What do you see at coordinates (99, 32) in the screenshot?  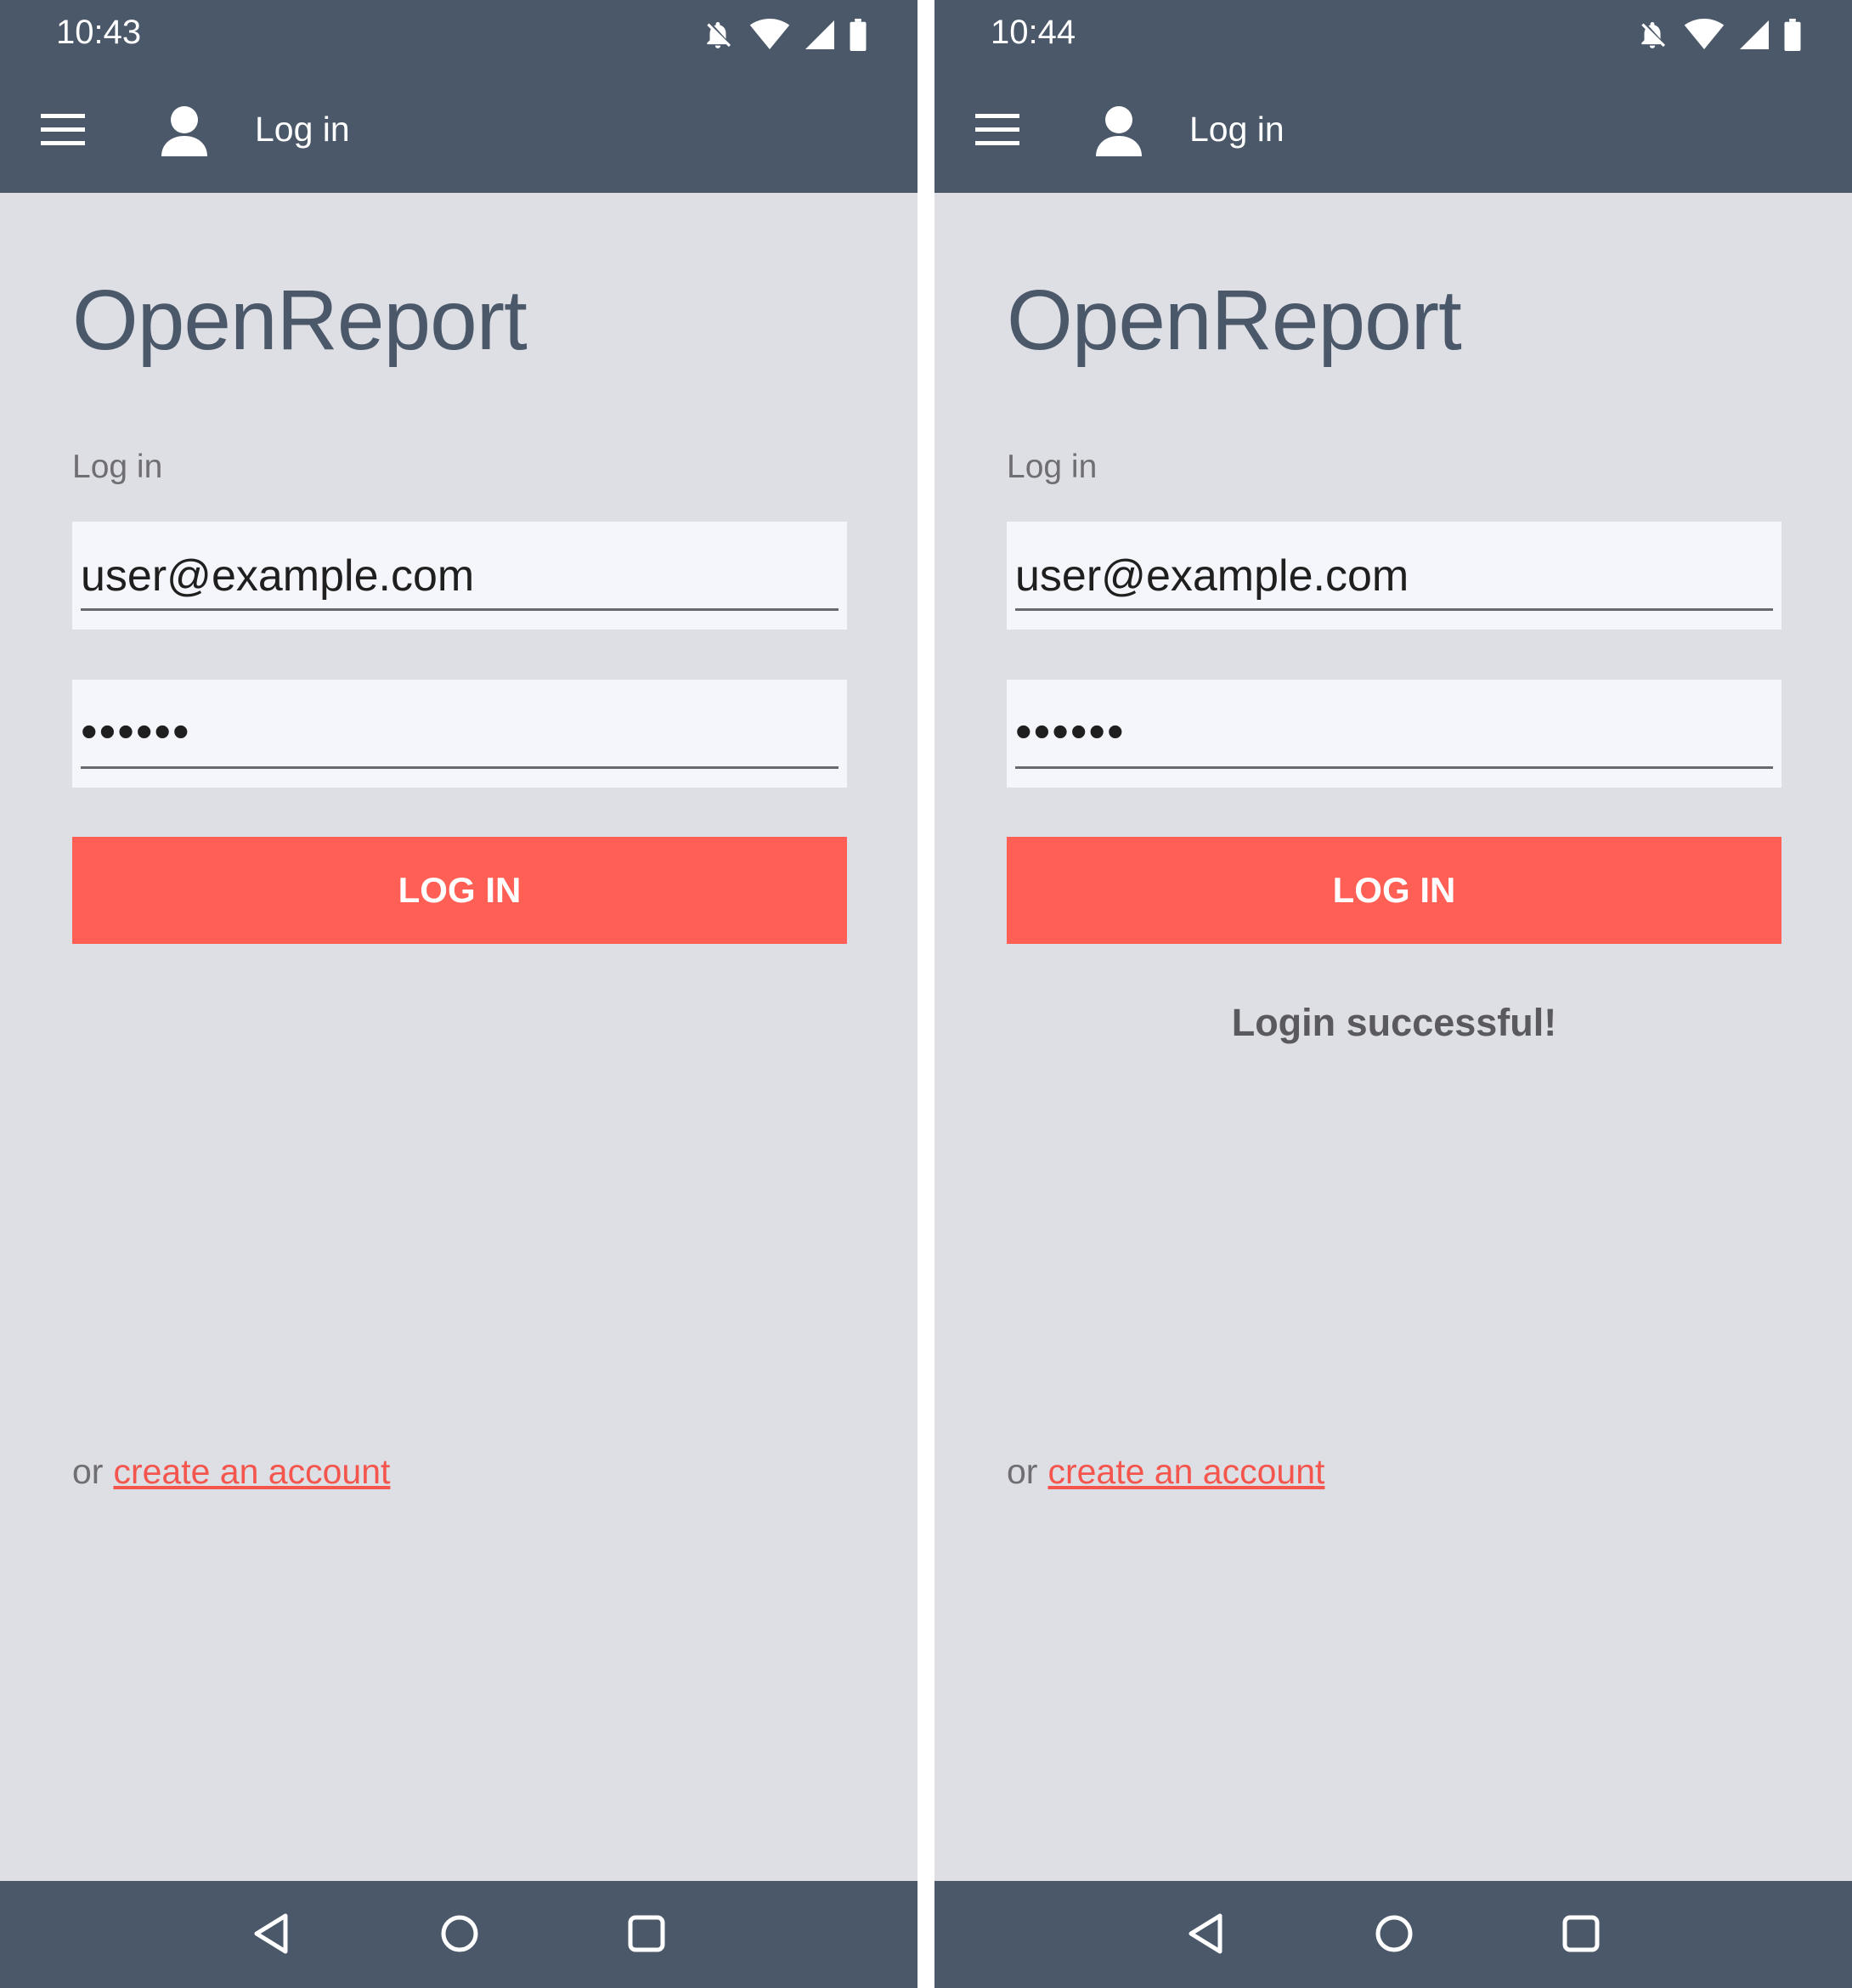 I see `status-time: 10:43` at bounding box center [99, 32].